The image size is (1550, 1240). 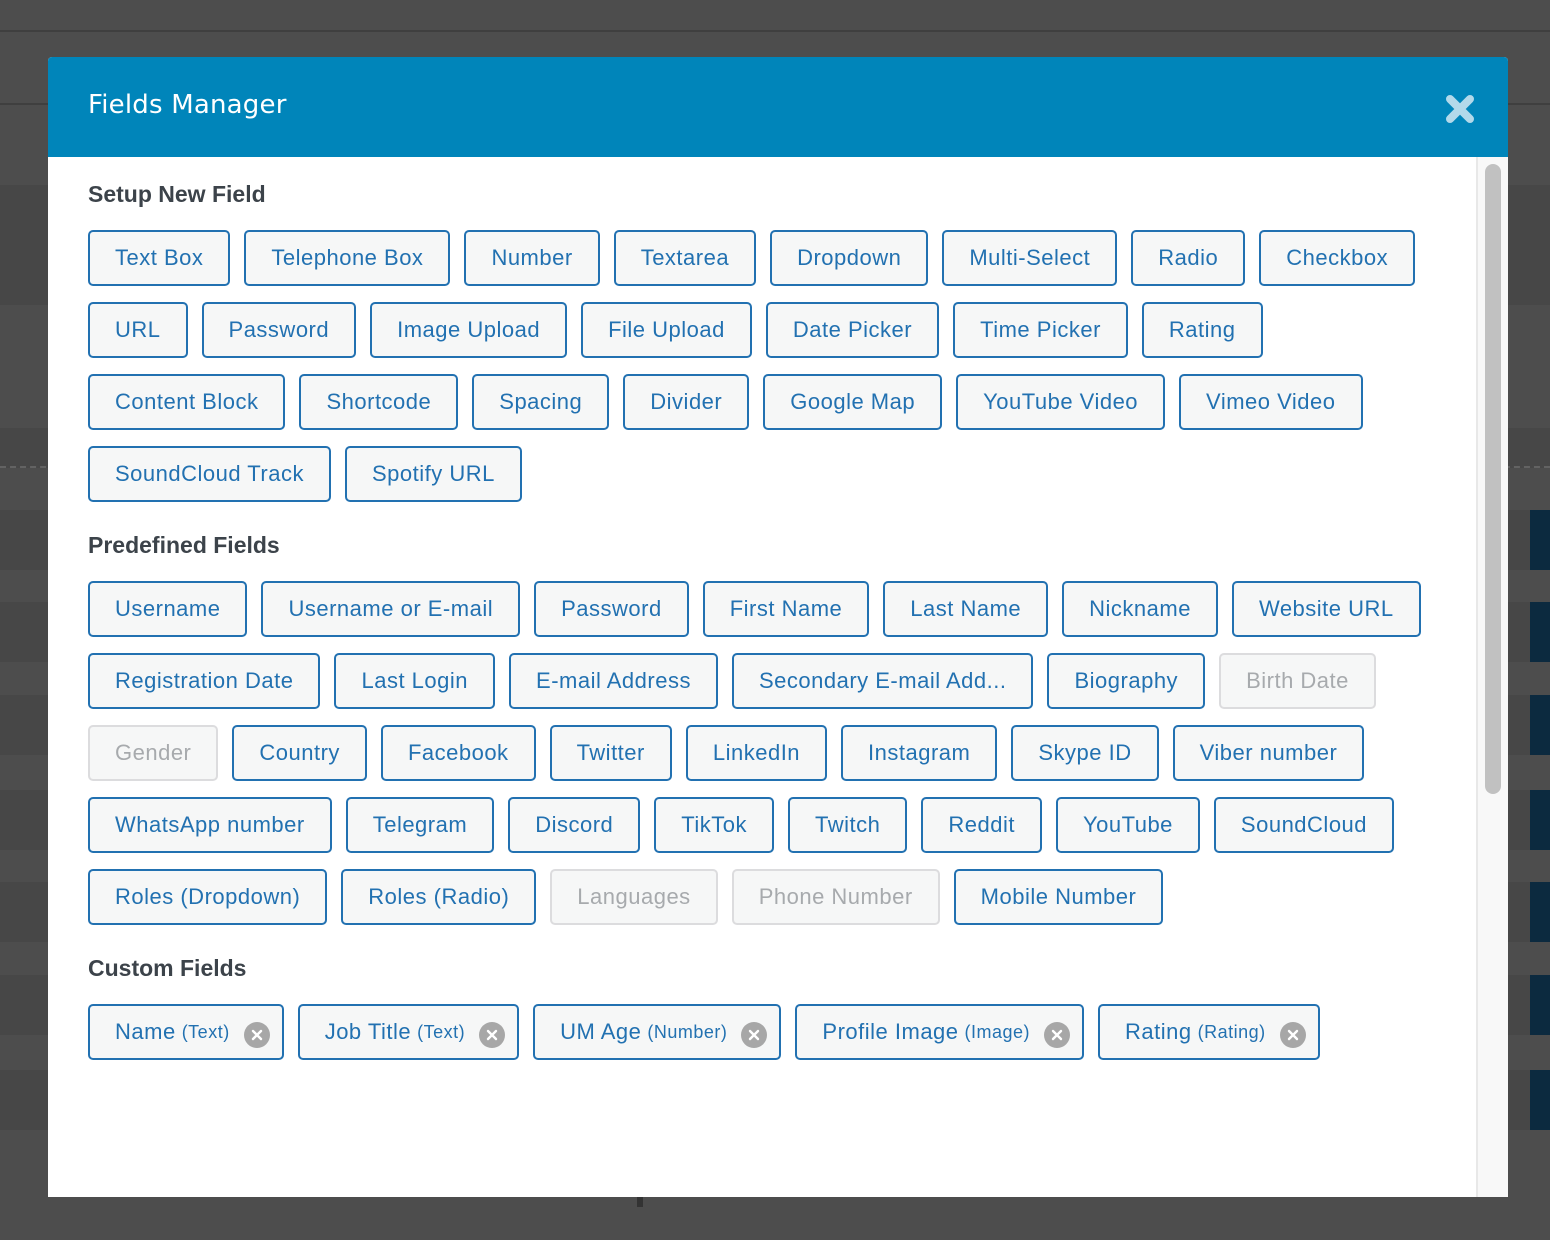 What do you see at coordinates (532, 258) in the screenshot?
I see `setup-field-button-number: Number` at bounding box center [532, 258].